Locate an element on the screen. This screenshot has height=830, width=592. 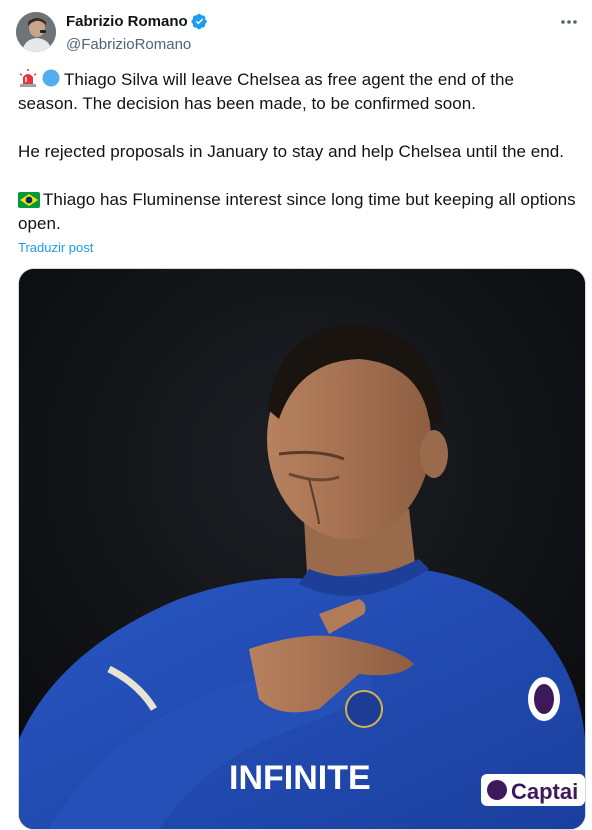
author-name-row: Fabrizio Romano is located at coordinates (137, 21).